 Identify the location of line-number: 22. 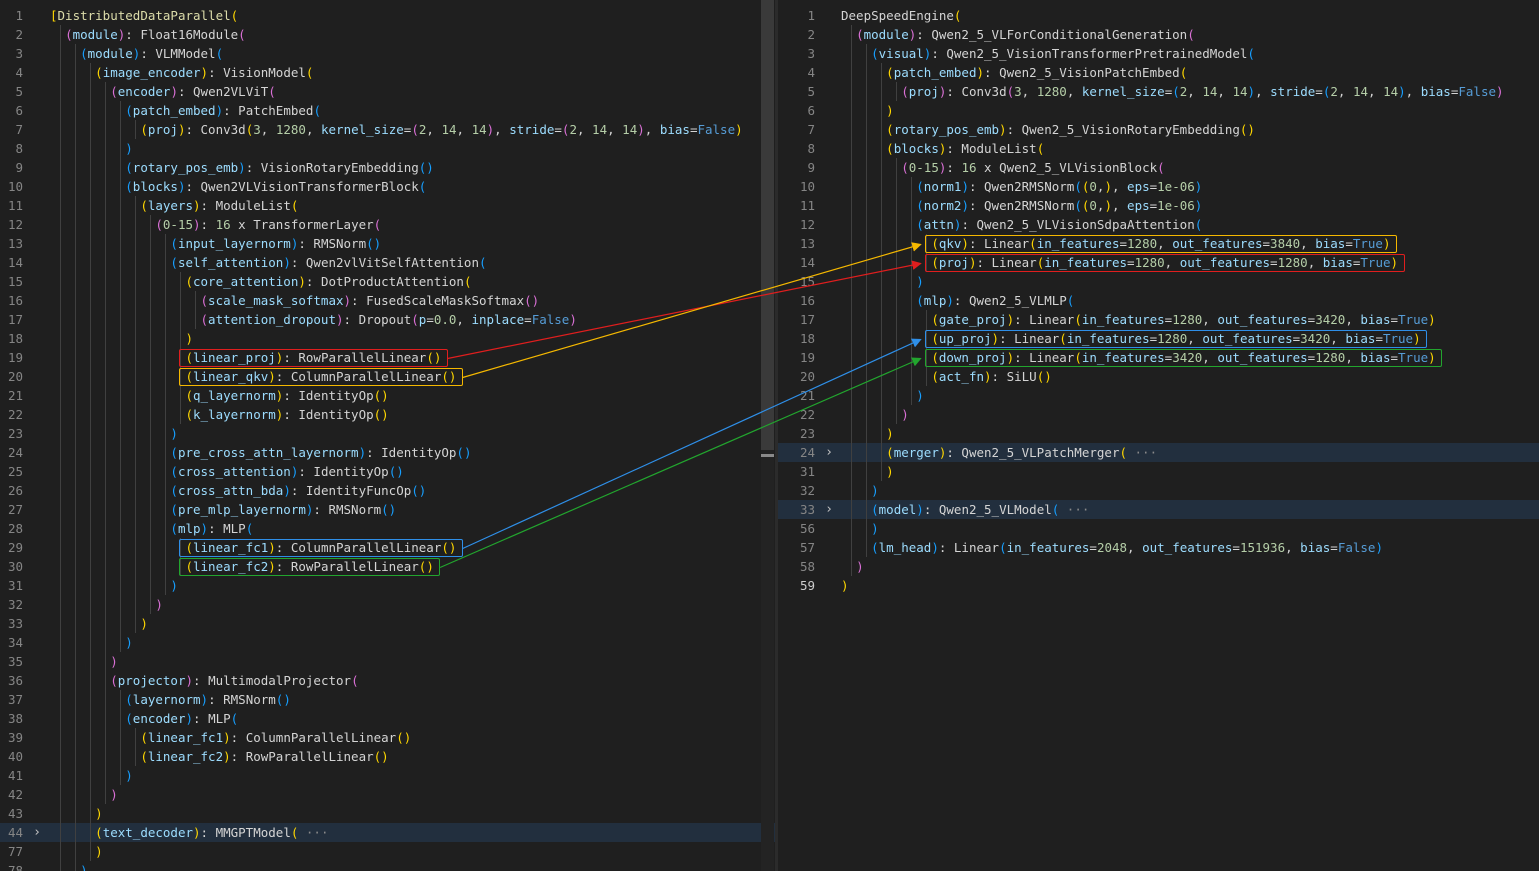
(807, 414).